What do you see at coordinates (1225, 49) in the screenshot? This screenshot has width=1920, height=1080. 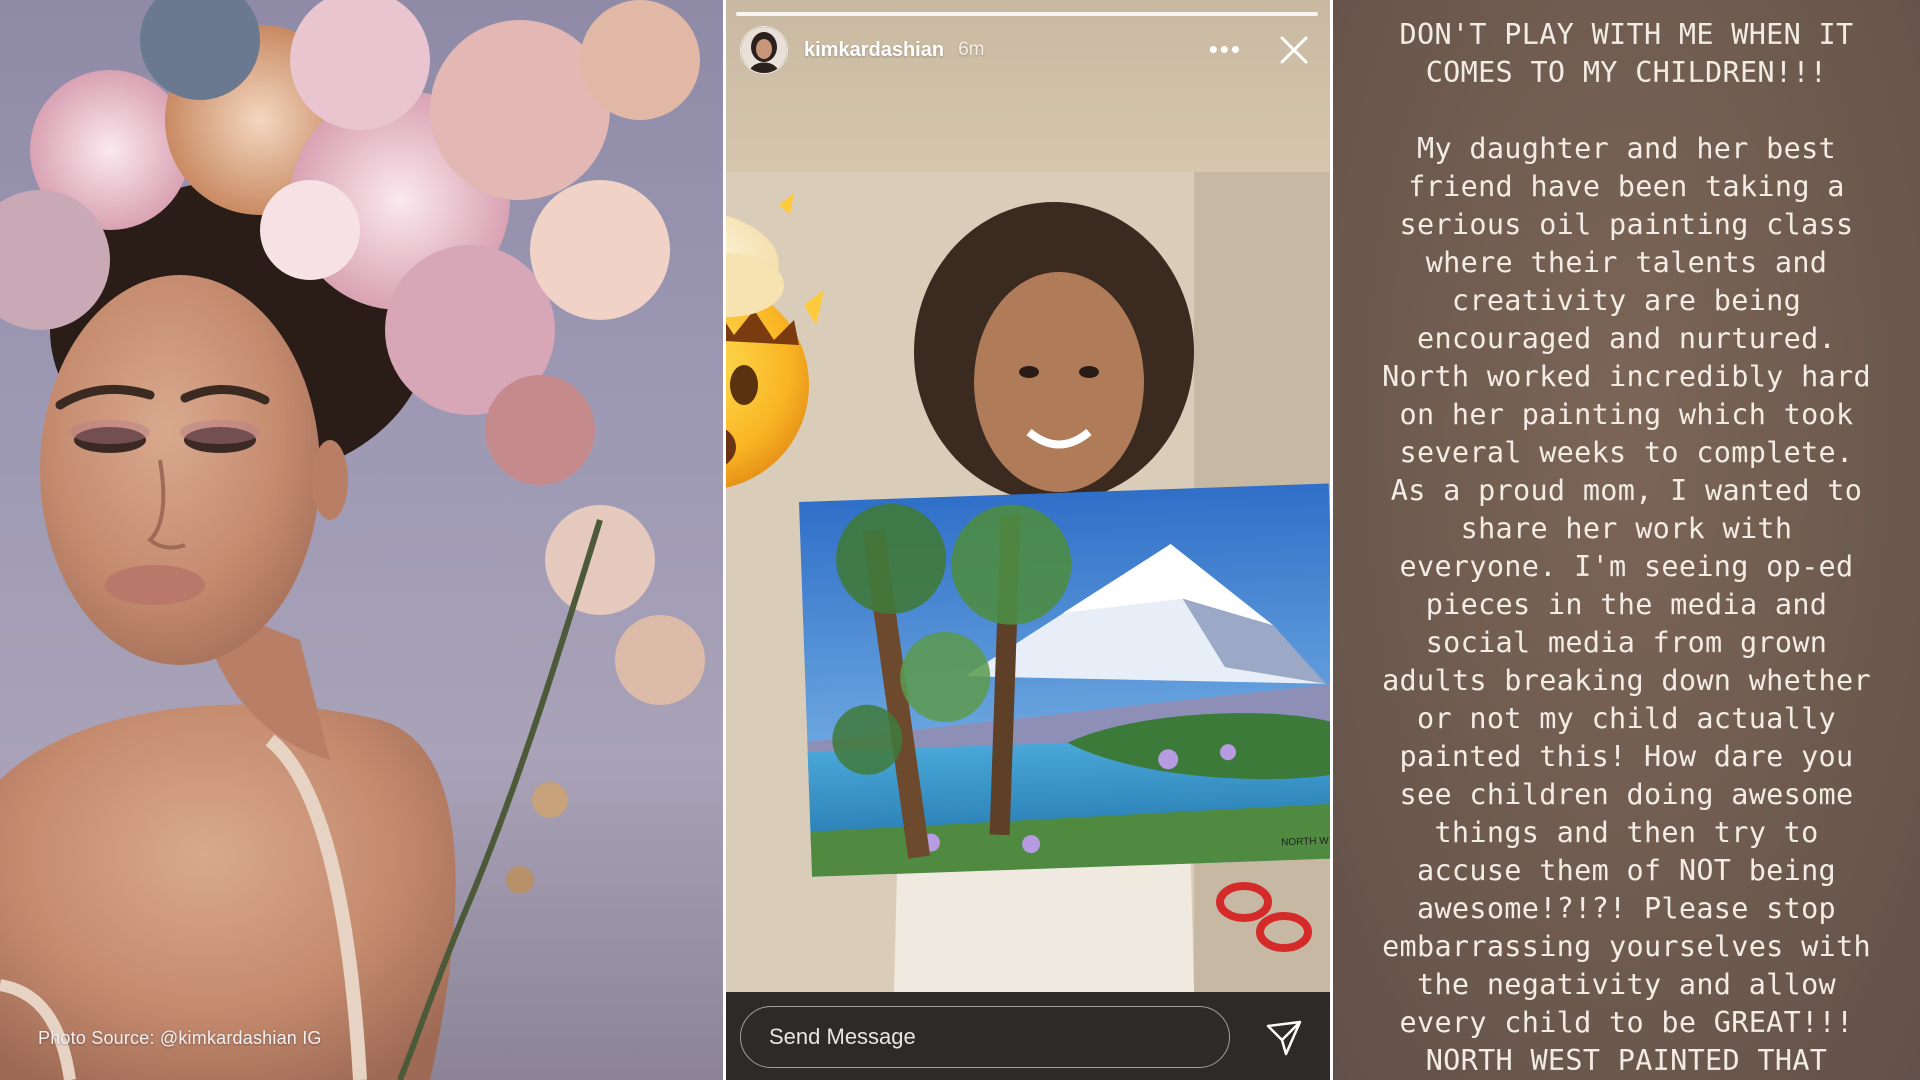 I see `more-icon: •••` at bounding box center [1225, 49].